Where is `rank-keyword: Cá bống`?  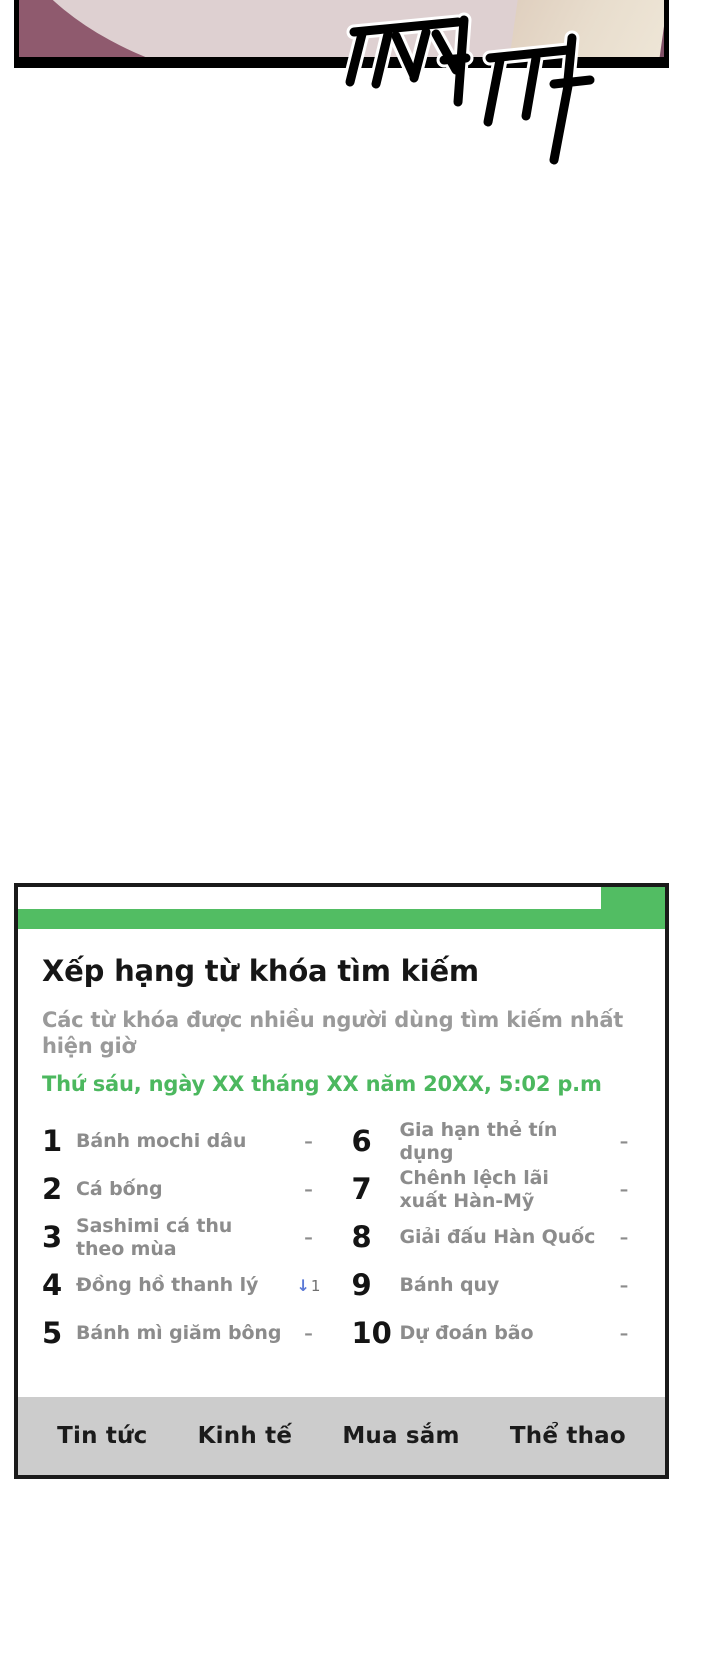
rank-keyword: Cá bống is located at coordinates (184, 1189).